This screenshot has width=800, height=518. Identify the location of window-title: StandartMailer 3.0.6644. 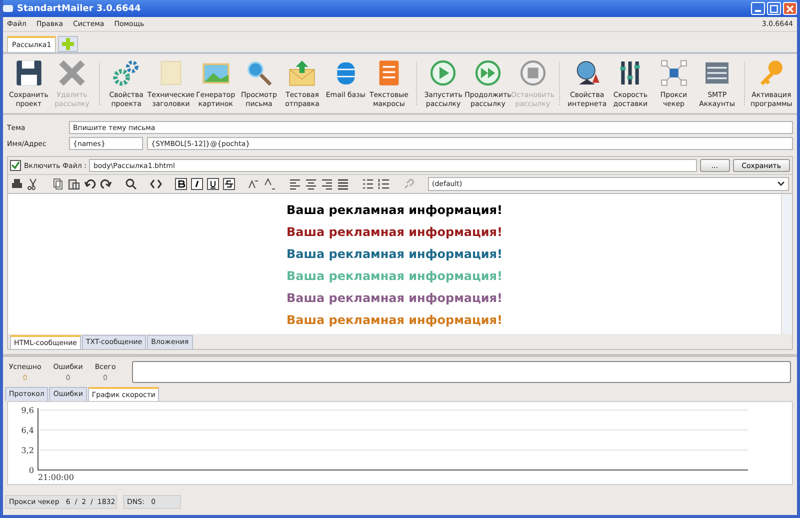
(79, 9).